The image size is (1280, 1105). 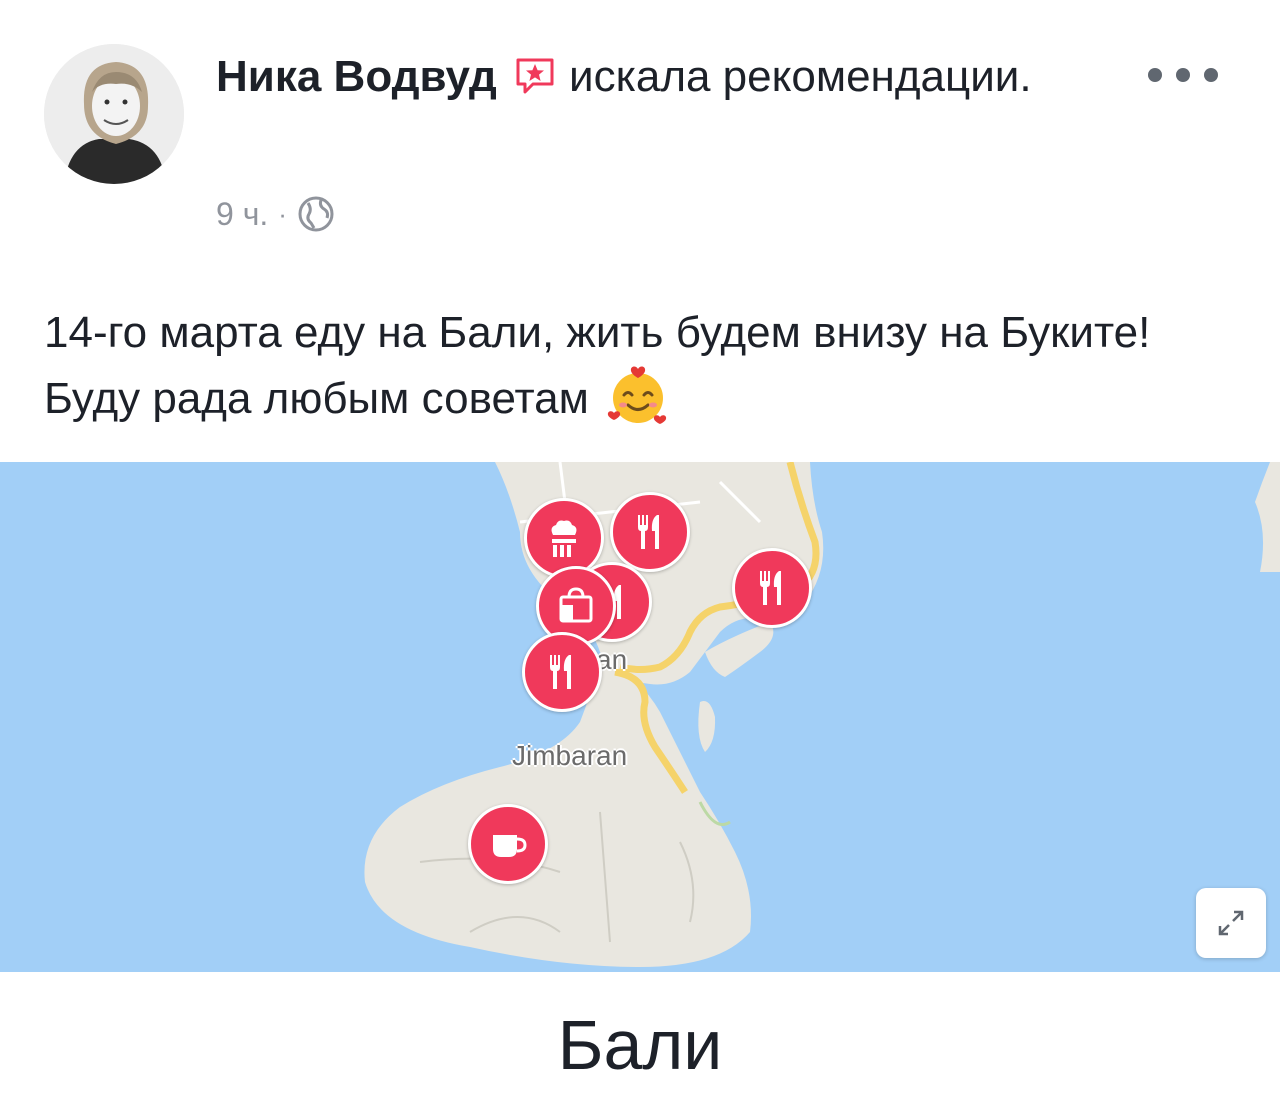 I want to click on recommendation-badge-icon, so click(x=535, y=76).